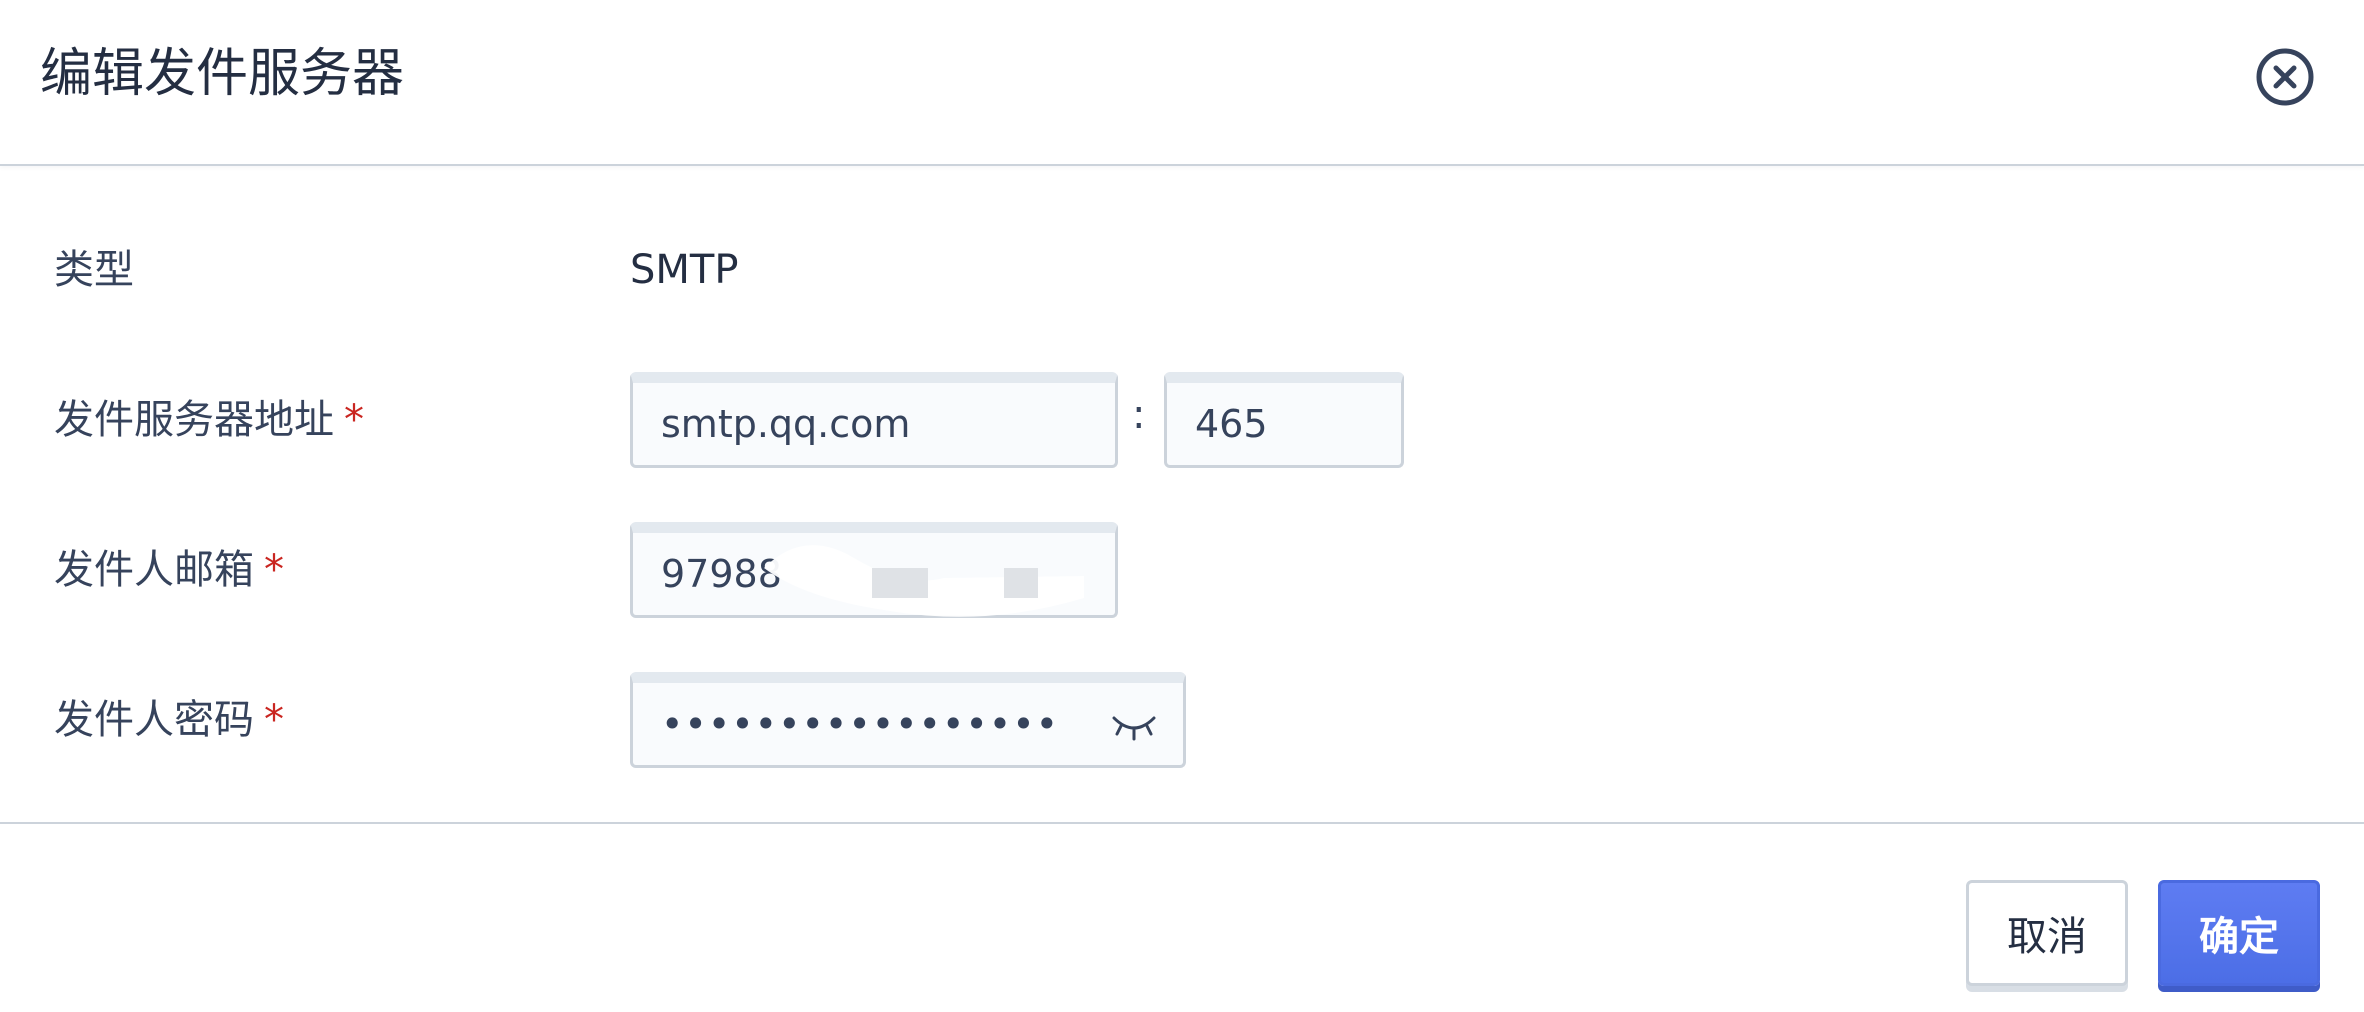 This screenshot has width=2364, height=1012. I want to click on eye-closed-icon, so click(1134, 726).